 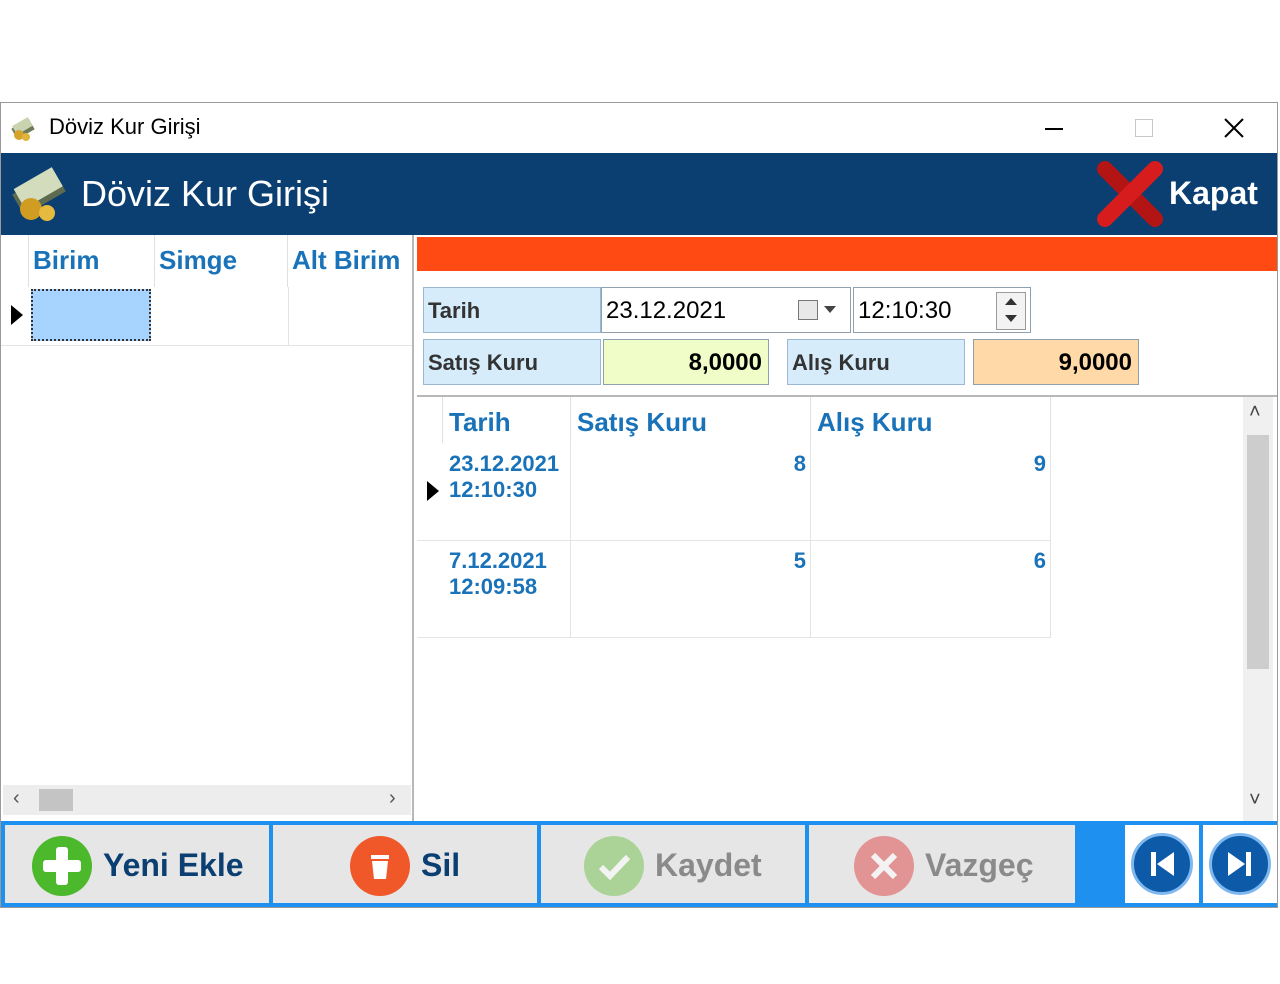 I want to click on satis-cell: 5, so click(x=691, y=588).